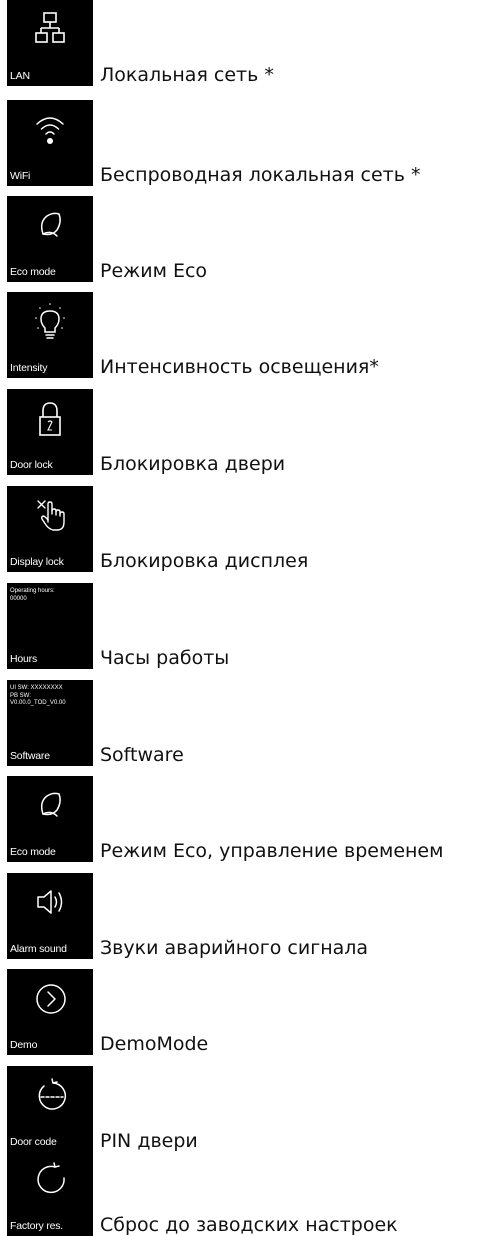  I want to click on tile-label: LAN, so click(20, 76).